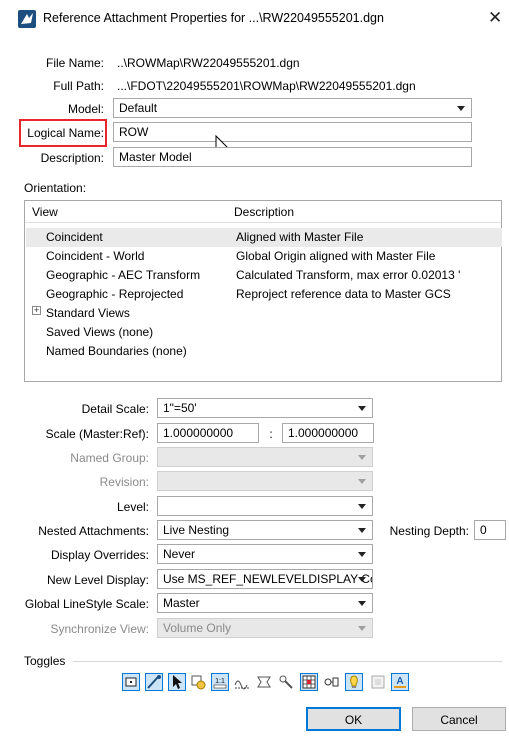 The width and height of the screenshot is (509, 742). Describe the element at coordinates (331, 682) in the screenshot. I see `use-lights-toggle-icon` at that location.